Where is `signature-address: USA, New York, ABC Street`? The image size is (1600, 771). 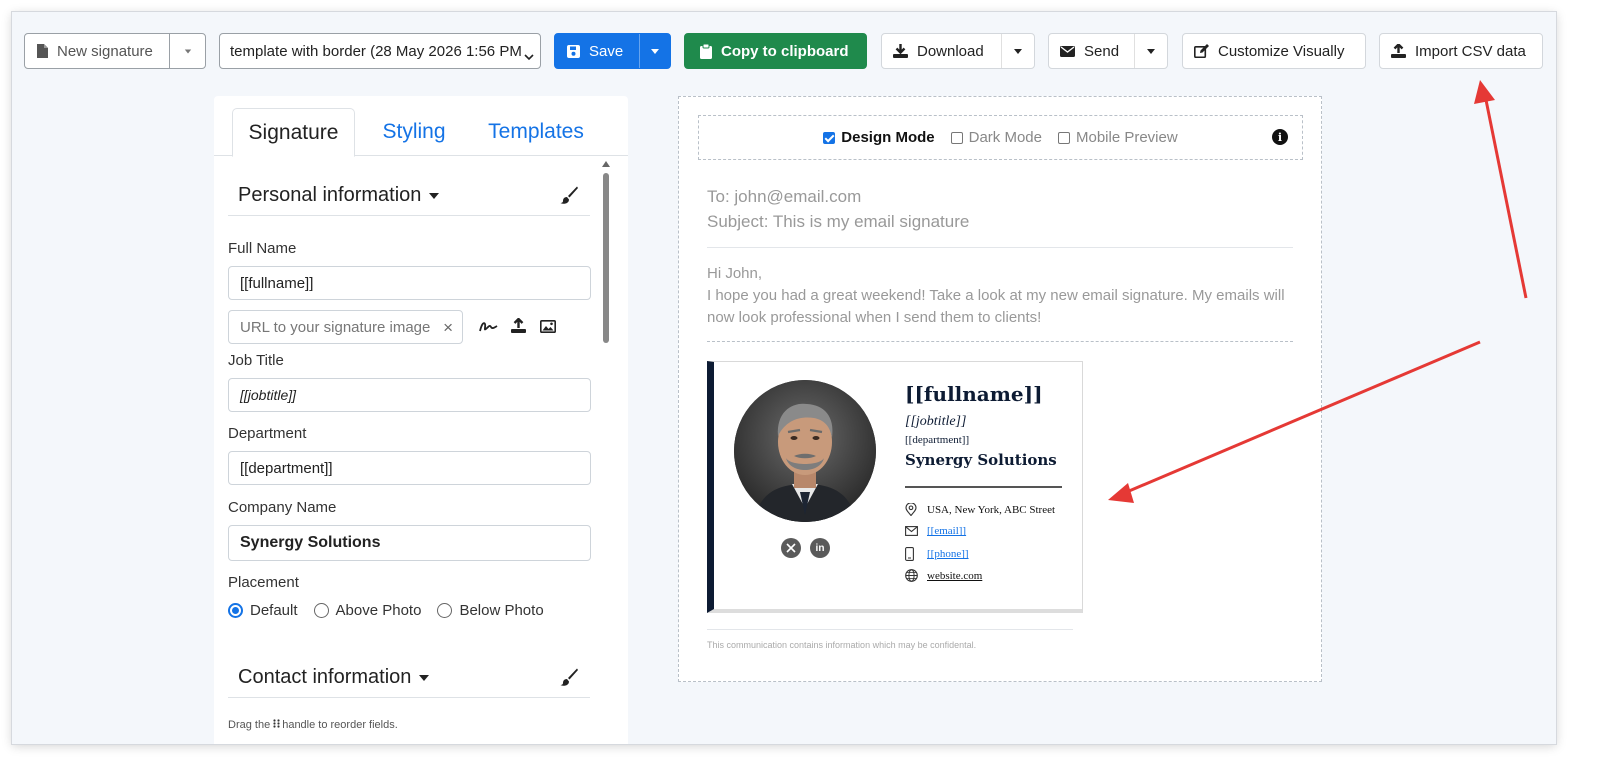 signature-address: USA, New York, ABC Street is located at coordinates (991, 509).